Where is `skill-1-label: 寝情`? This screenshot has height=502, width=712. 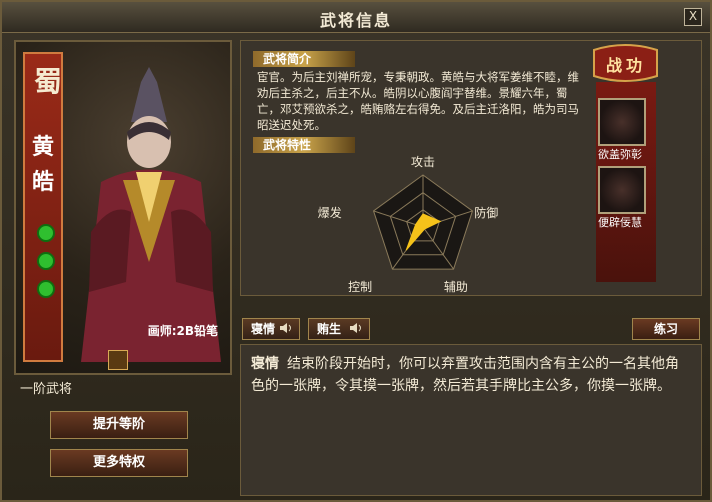
skill-1-label: 寝情 is located at coordinates (263, 329).